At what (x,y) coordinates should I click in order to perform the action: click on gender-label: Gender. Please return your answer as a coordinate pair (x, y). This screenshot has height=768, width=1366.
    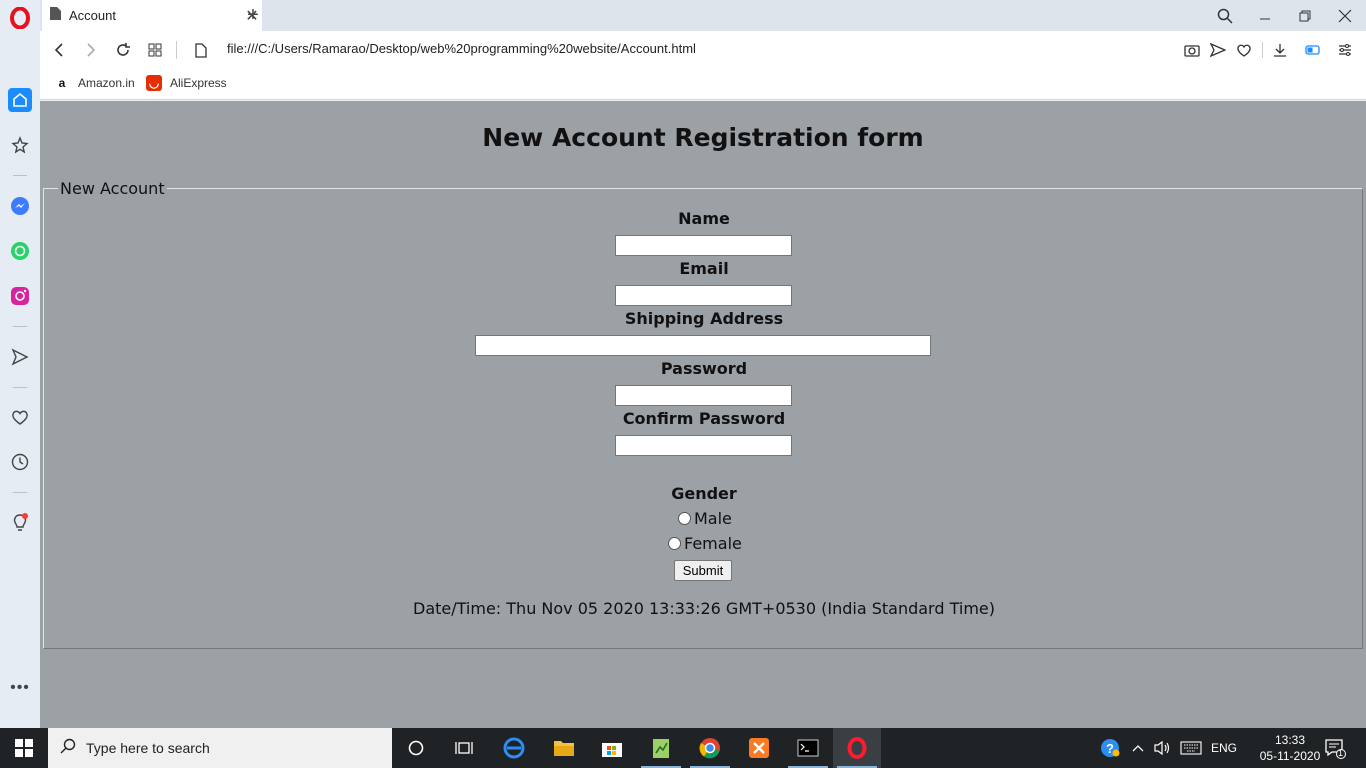
    Looking at the image, I should click on (704, 493).